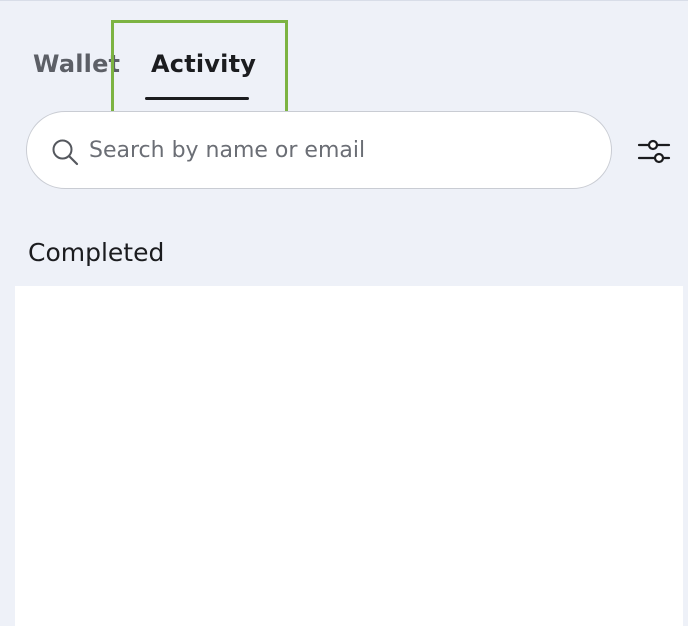 This screenshot has width=688, height=626. Describe the element at coordinates (654, 152) in the screenshot. I see `sliders-filter-icon` at that location.